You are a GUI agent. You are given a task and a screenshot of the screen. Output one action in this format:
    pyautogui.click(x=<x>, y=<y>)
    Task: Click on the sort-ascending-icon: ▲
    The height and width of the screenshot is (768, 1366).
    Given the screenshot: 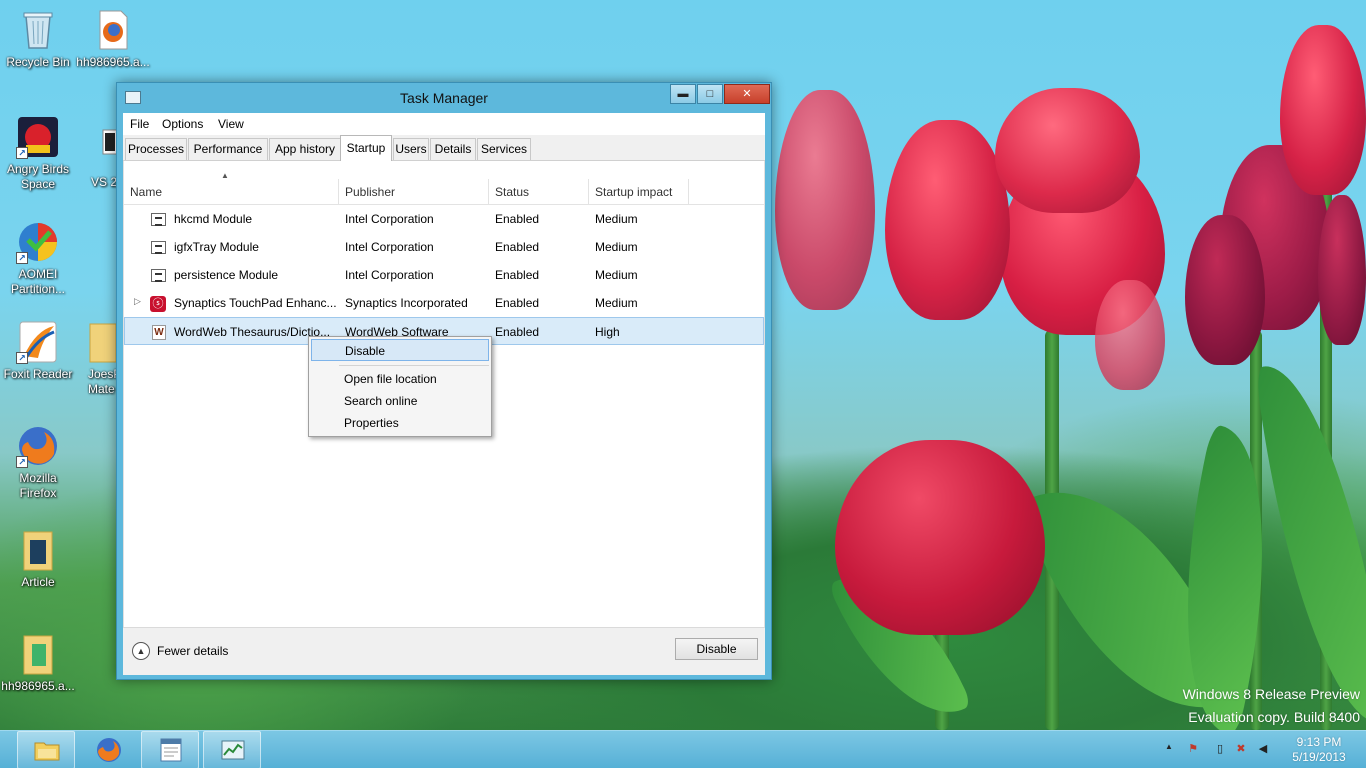 What is the action you would take?
    pyautogui.click(x=225, y=175)
    